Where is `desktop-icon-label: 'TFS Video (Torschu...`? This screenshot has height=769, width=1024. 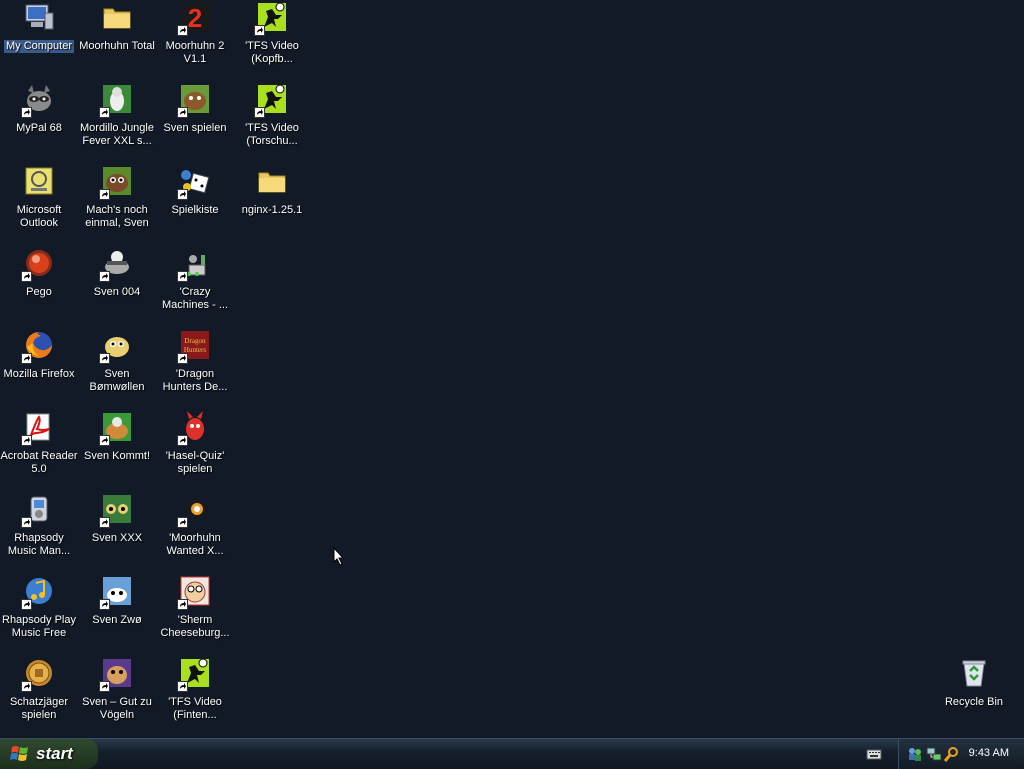
desktop-icon-label: 'TFS Video (Torschu... is located at coordinates (272, 134).